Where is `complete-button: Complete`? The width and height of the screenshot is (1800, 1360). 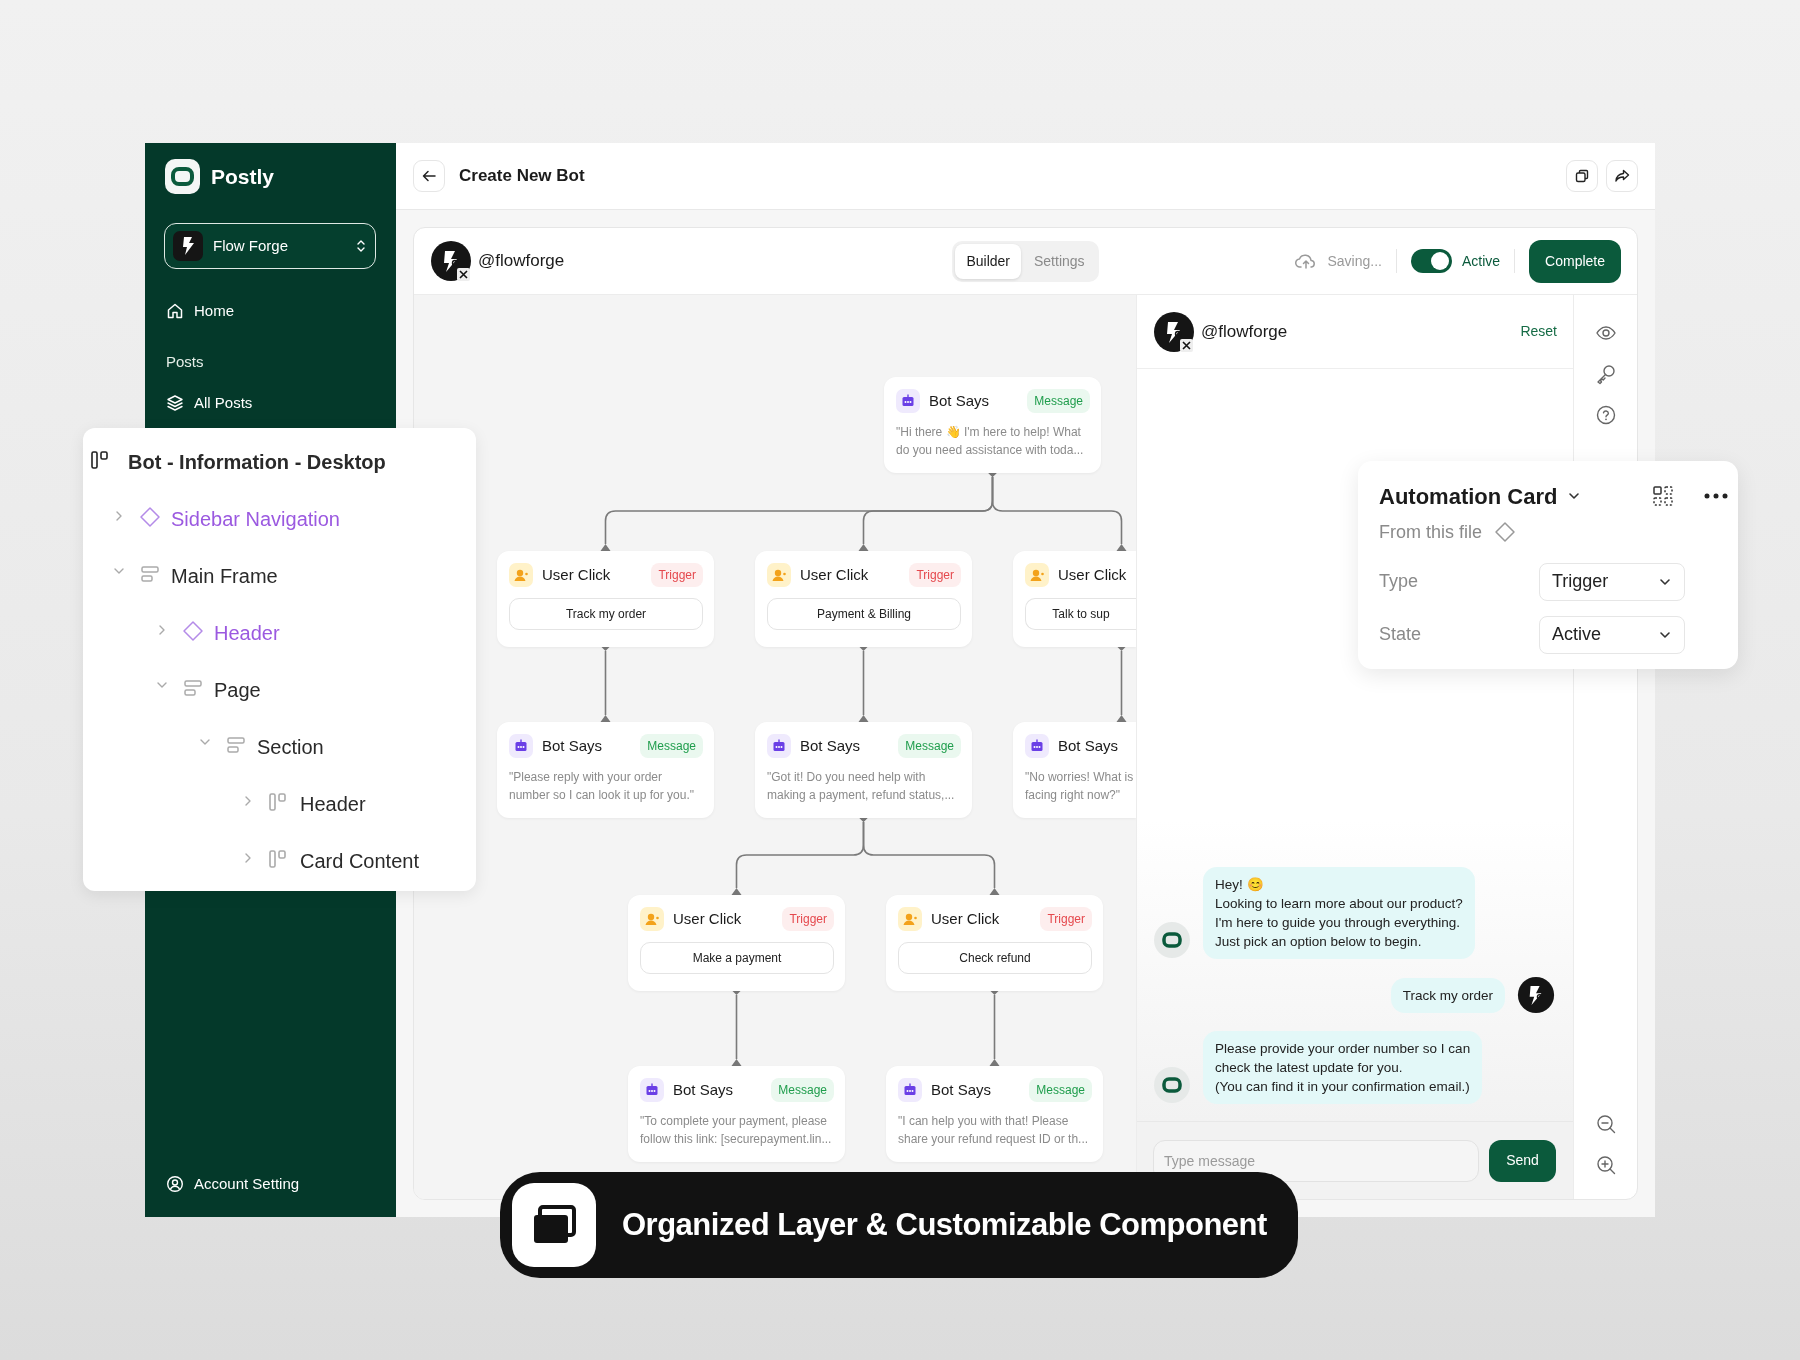 complete-button: Complete is located at coordinates (1575, 261).